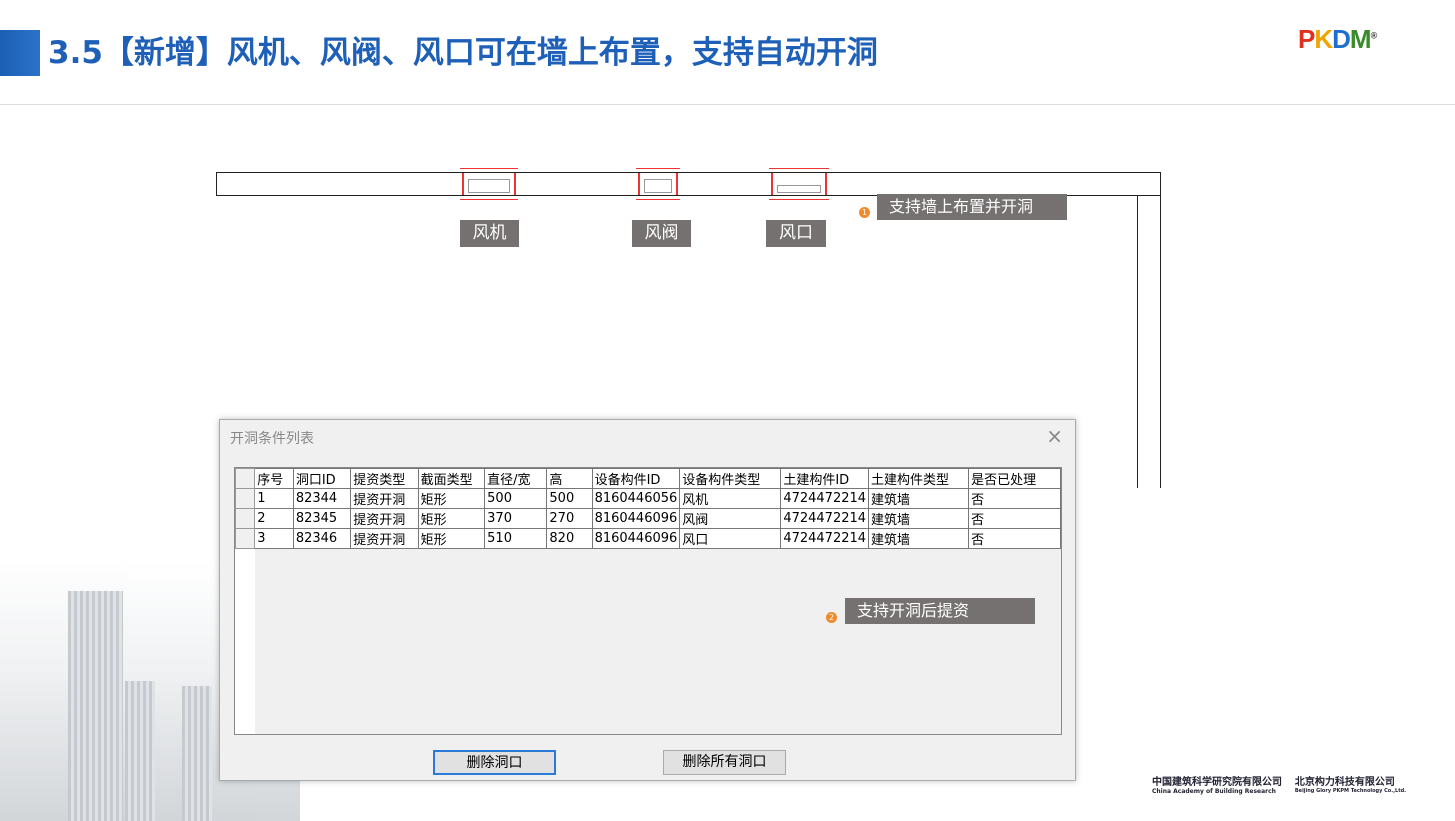  I want to click on column-header: 截面类型, so click(451, 478).